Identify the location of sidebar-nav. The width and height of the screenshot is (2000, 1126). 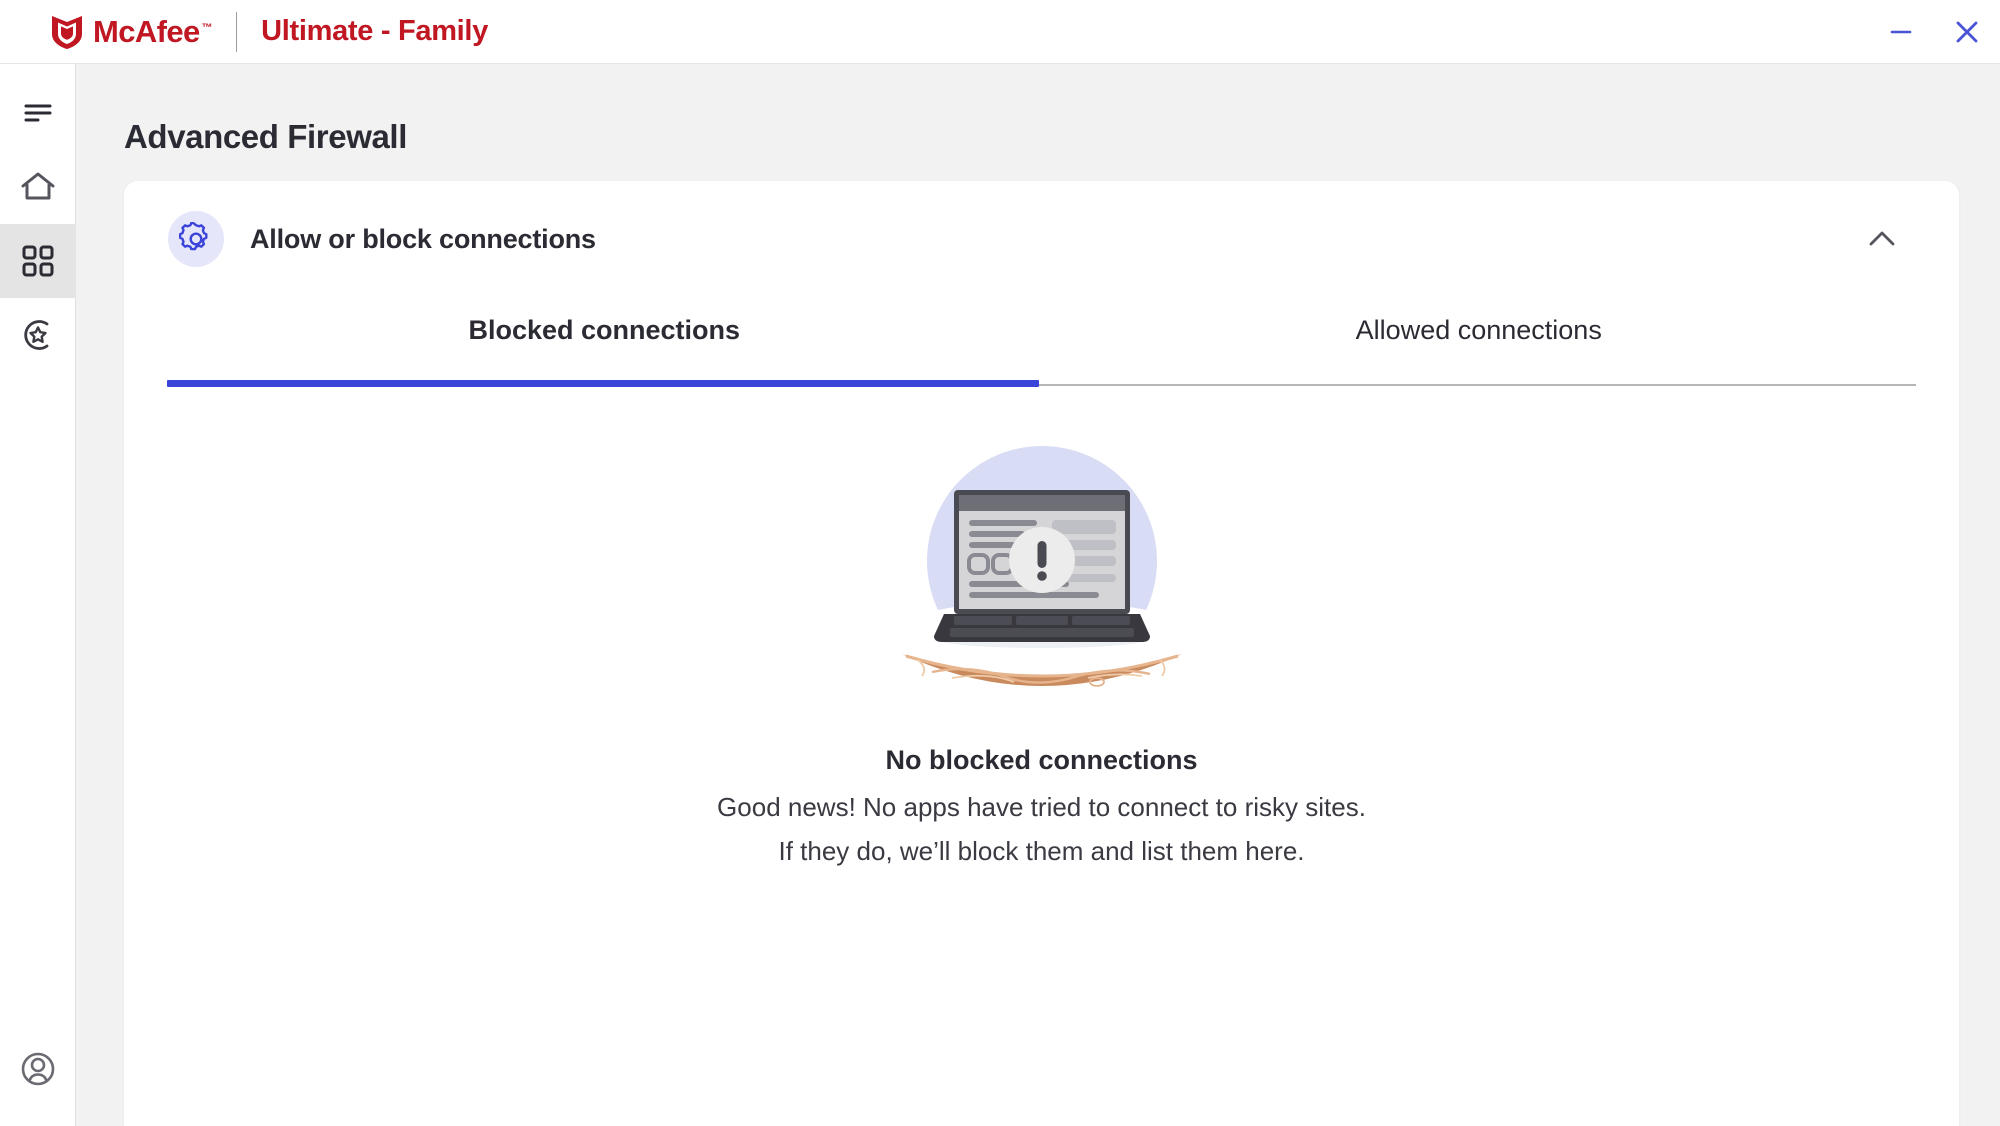
(38, 595).